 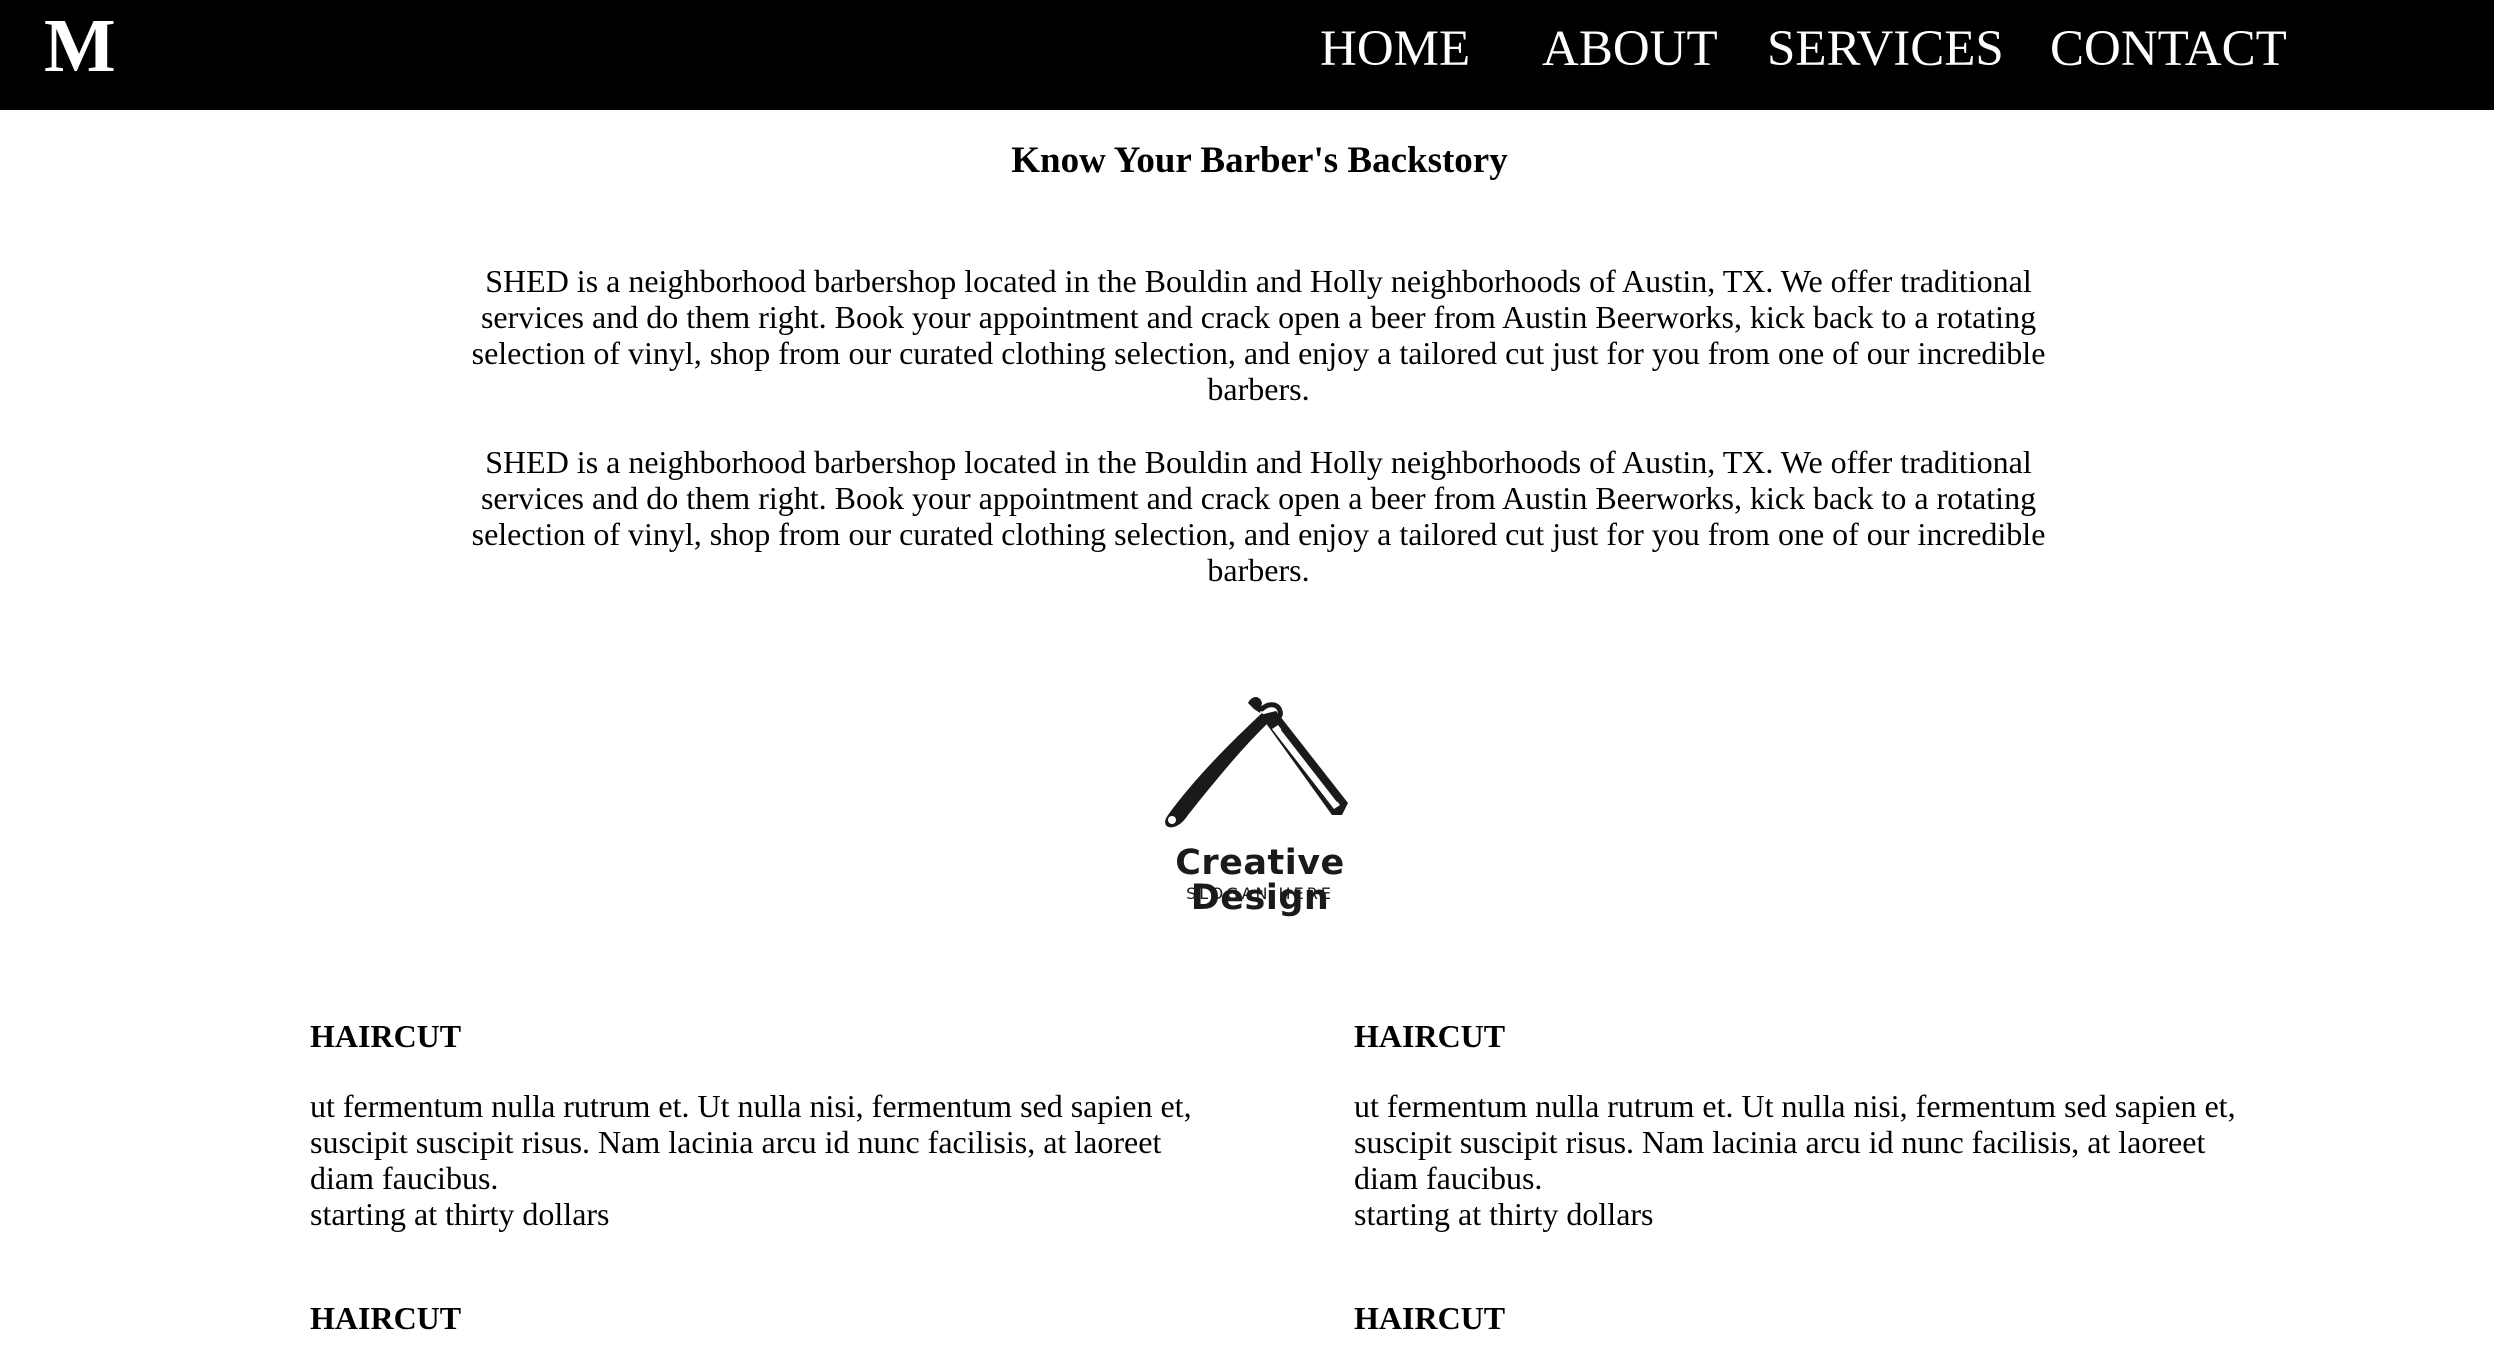 I want to click on logo-title: Creative Design, so click(x=1260, y=880).